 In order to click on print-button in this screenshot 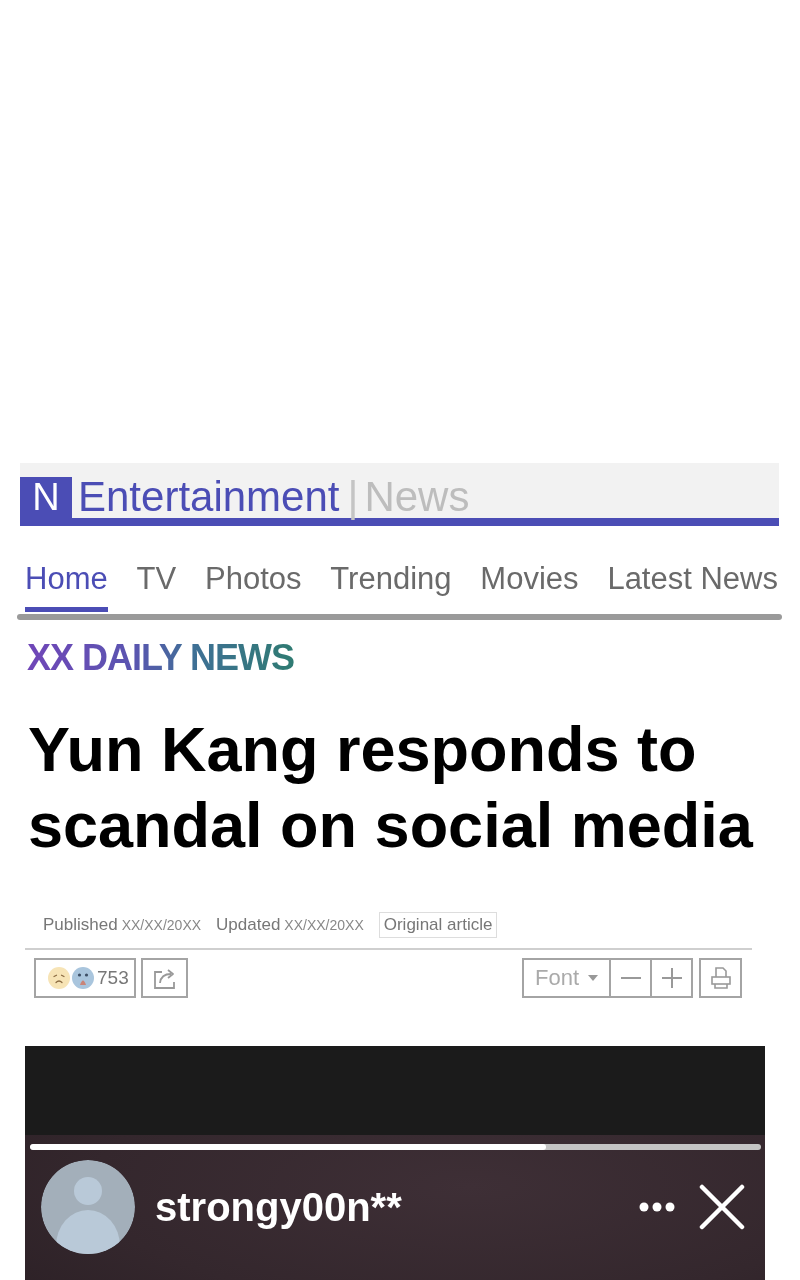, I will do `click(720, 978)`.